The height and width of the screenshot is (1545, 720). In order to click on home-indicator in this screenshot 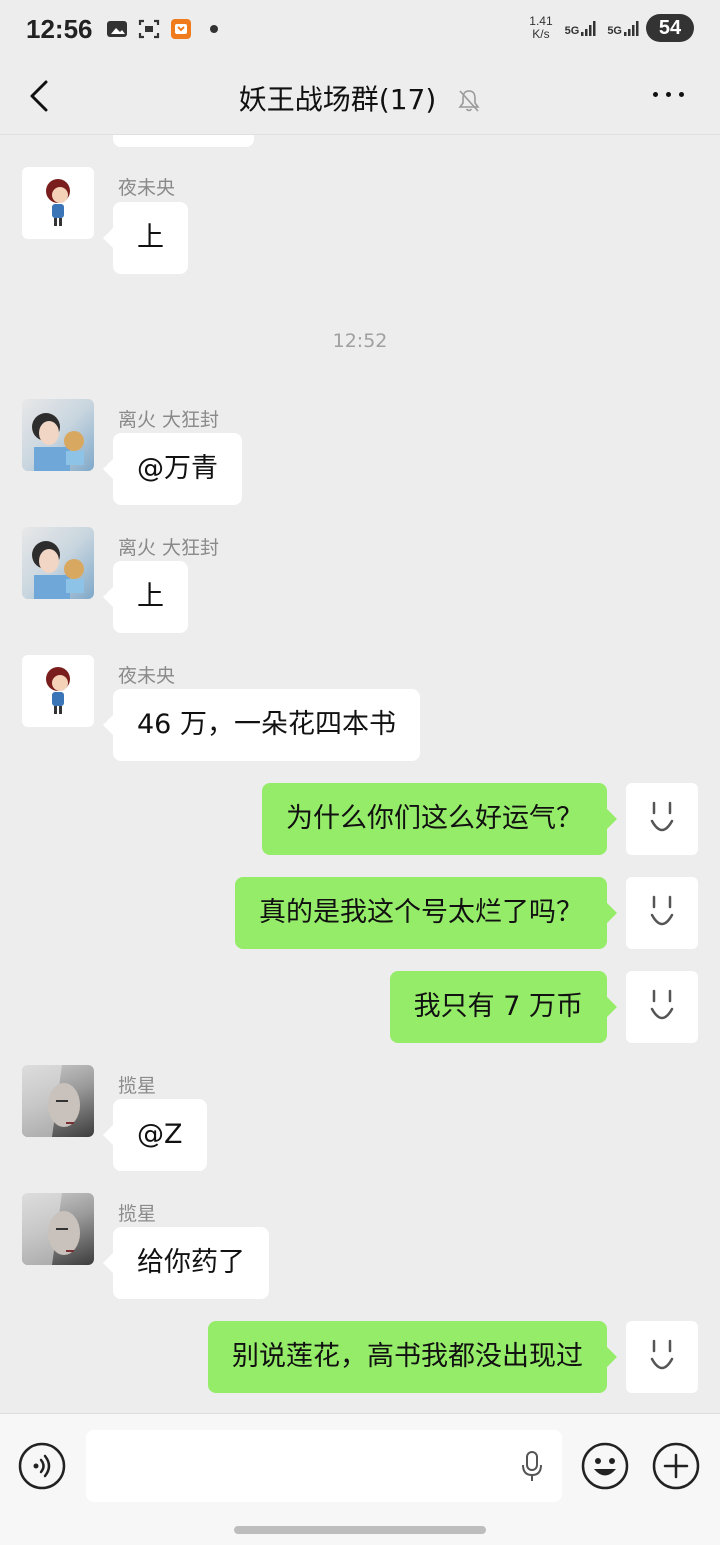, I will do `click(360, 1530)`.